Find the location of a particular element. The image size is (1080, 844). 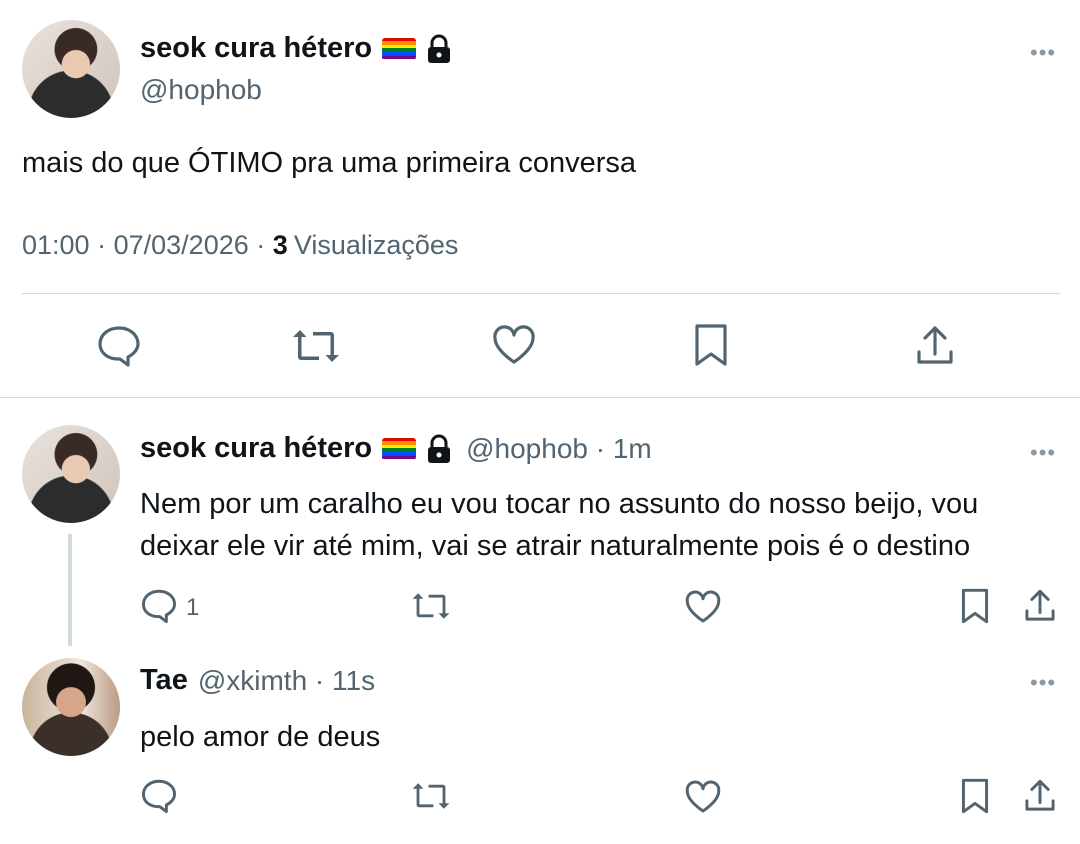

thread-line is located at coordinates (70, 590).